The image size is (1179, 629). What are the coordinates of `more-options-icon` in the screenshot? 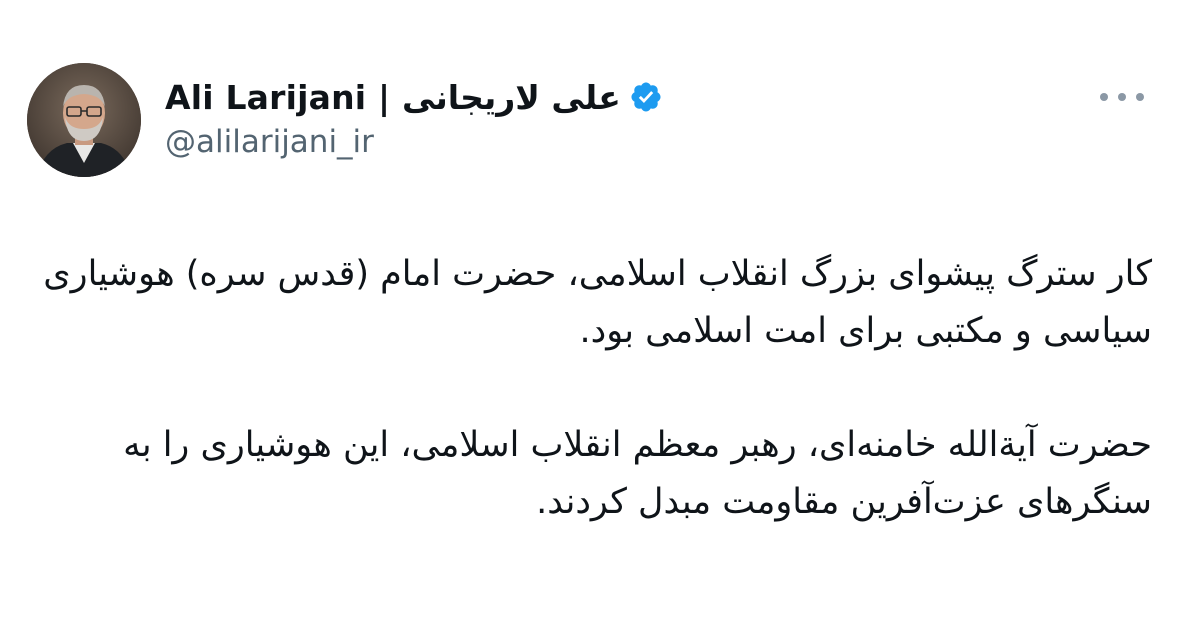 It's located at (1122, 97).